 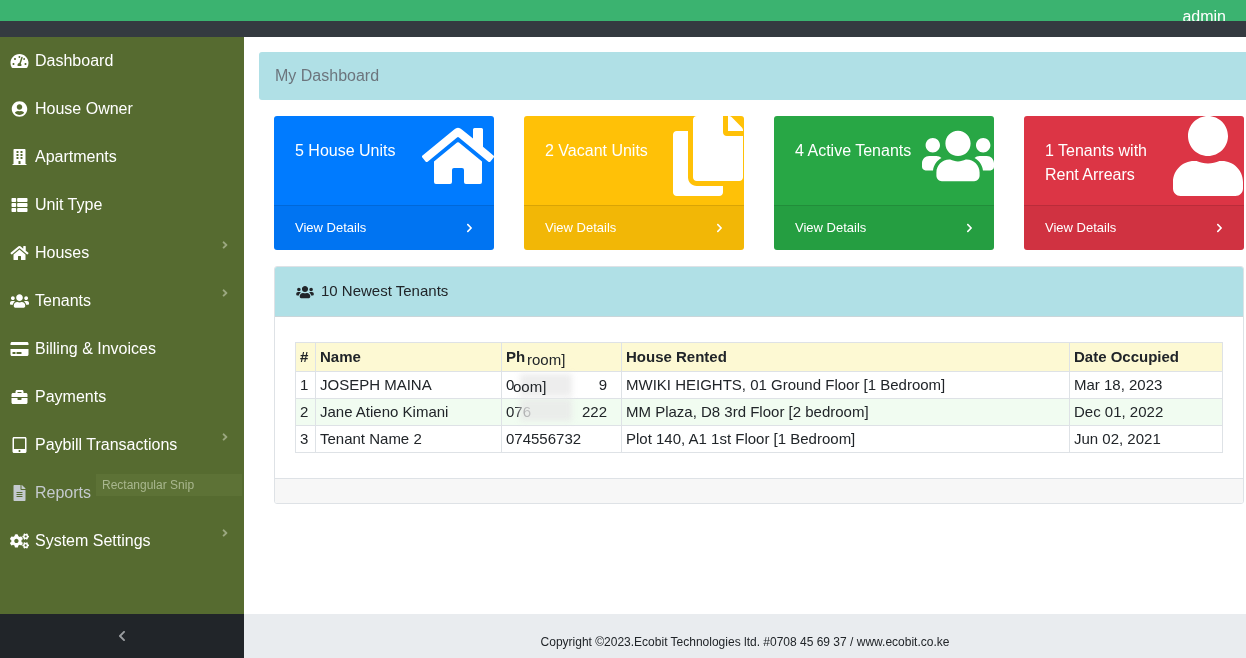 I want to click on sidebar-item: House Owner, so click(x=71, y=109).